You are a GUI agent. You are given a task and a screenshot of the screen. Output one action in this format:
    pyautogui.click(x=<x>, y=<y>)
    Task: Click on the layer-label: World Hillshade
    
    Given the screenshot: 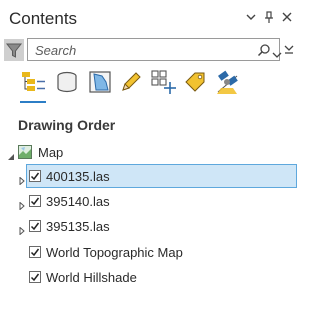 What is the action you would take?
    pyautogui.click(x=91, y=277)
    